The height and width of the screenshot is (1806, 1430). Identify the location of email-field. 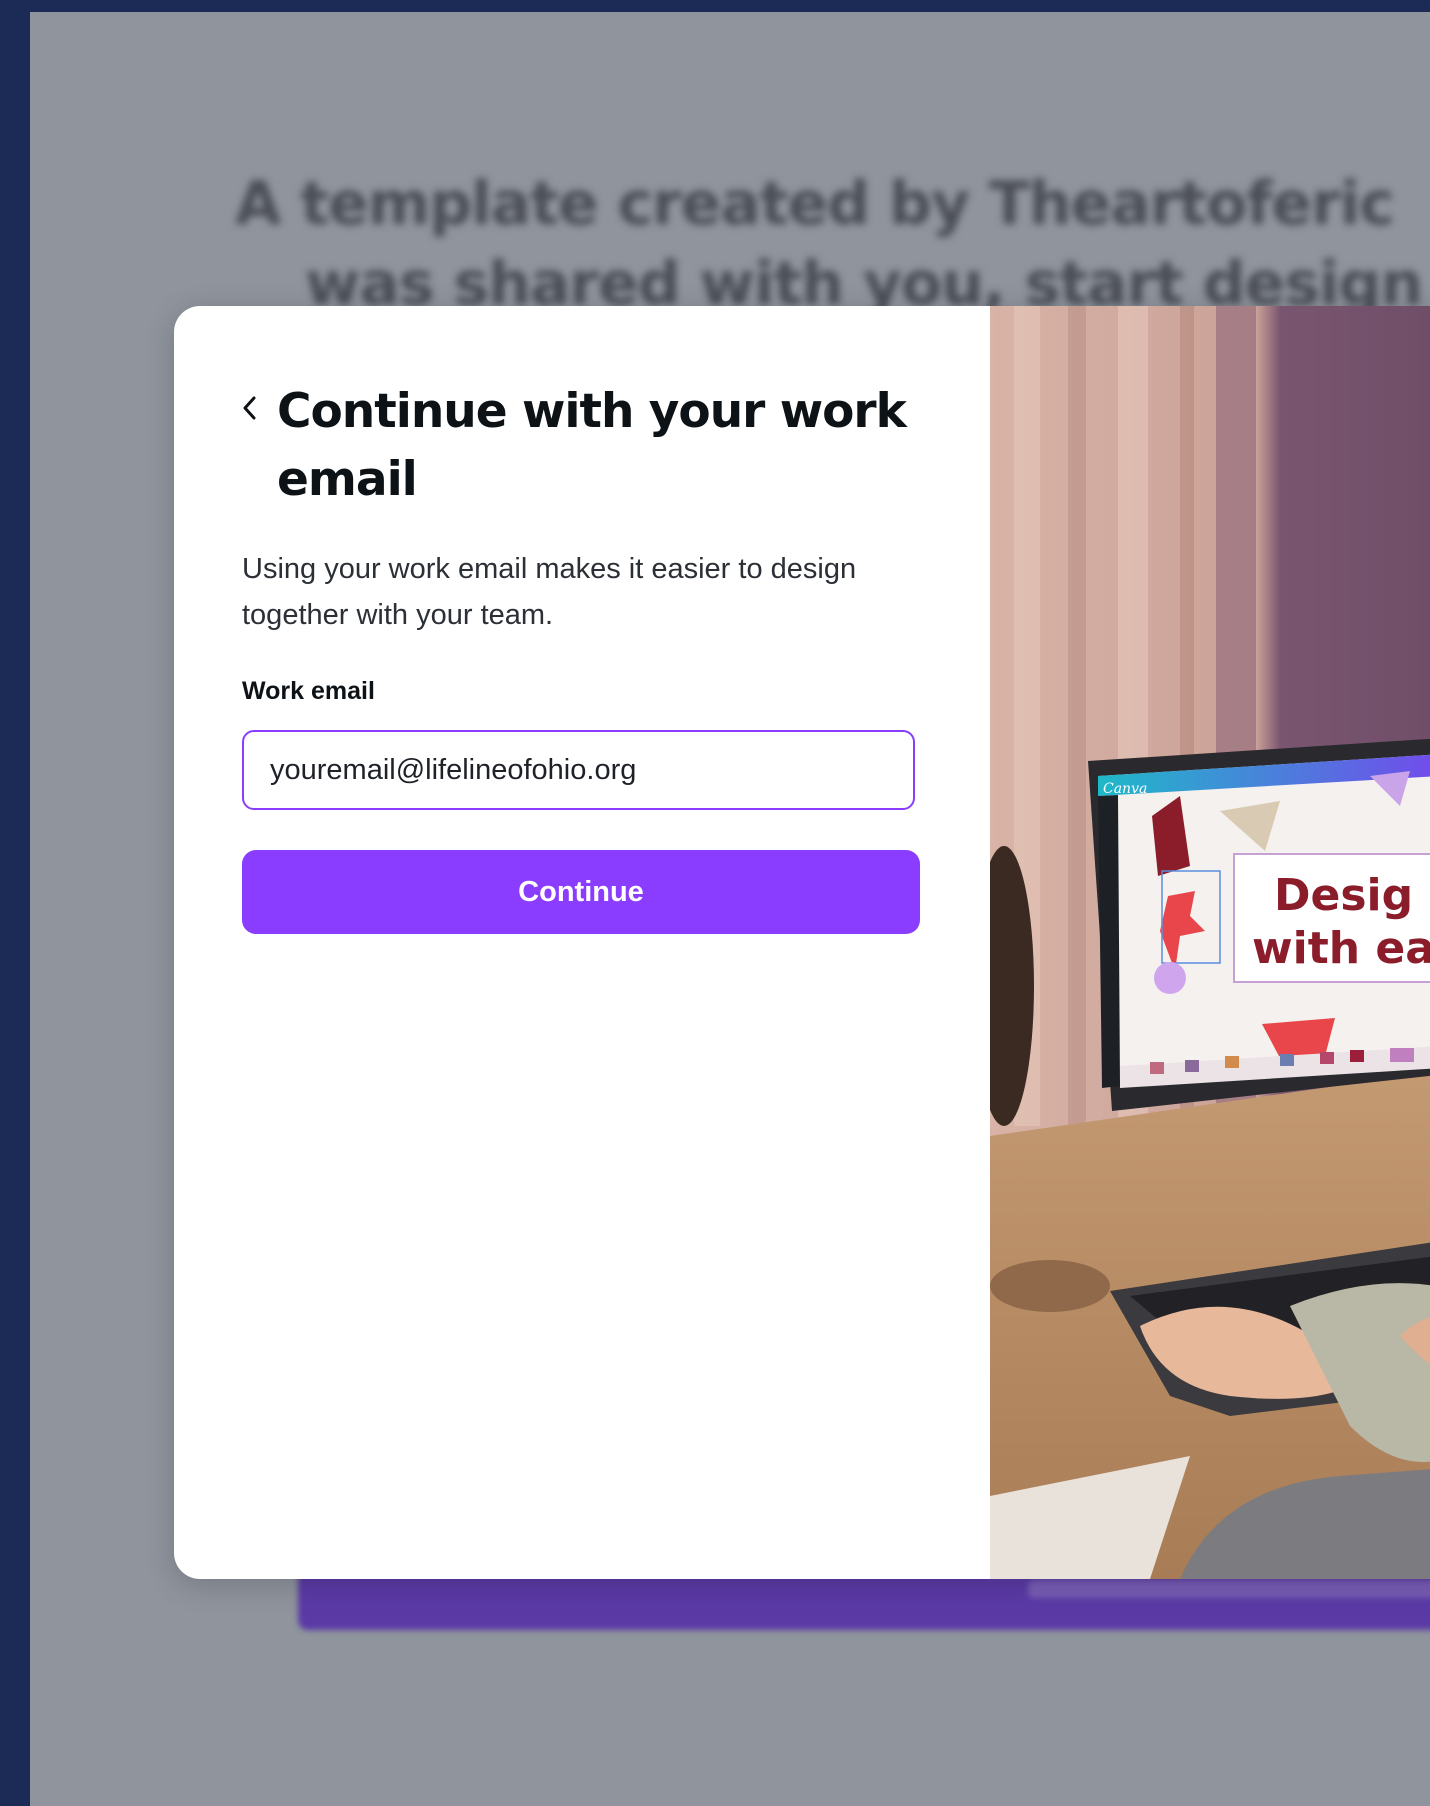
(578, 770).